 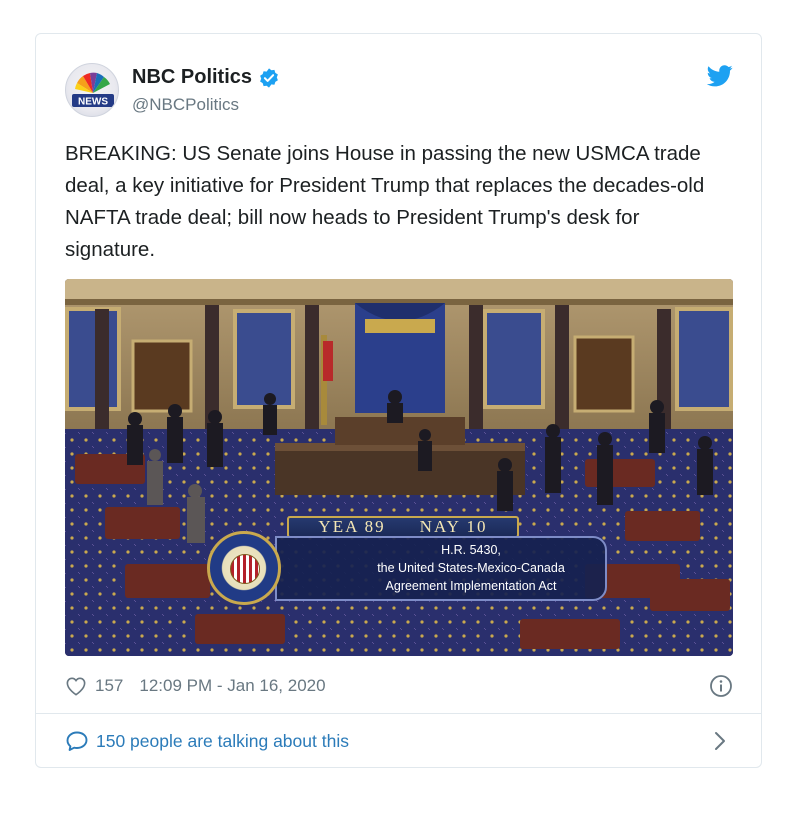 I want to click on name-row: NBC Politics, so click(x=206, y=77).